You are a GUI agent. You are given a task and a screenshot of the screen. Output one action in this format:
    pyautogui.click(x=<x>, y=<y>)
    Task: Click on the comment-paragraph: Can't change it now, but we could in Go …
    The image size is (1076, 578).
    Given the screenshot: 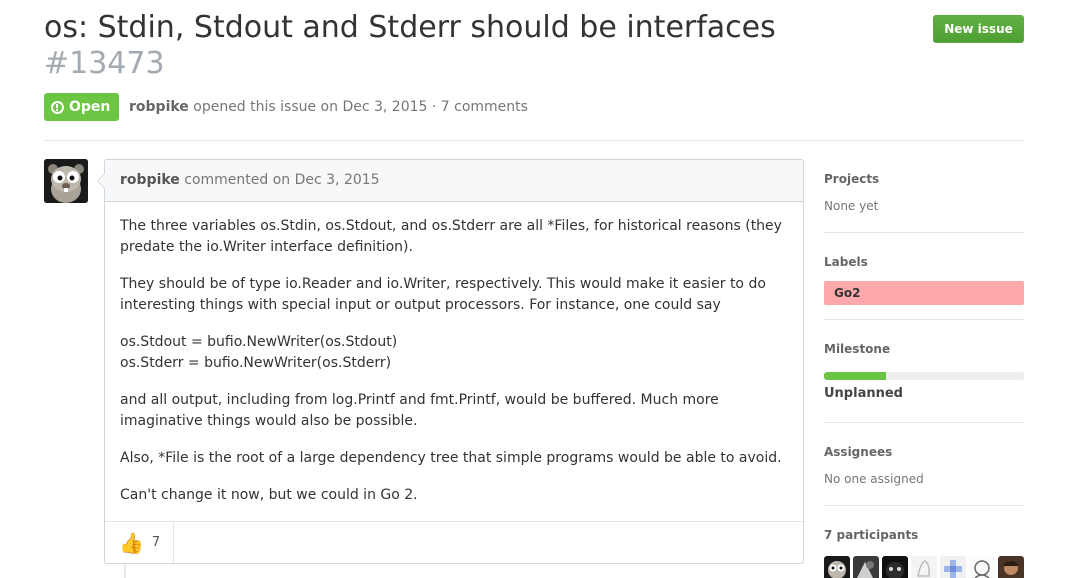 What is the action you would take?
    pyautogui.click(x=269, y=495)
    